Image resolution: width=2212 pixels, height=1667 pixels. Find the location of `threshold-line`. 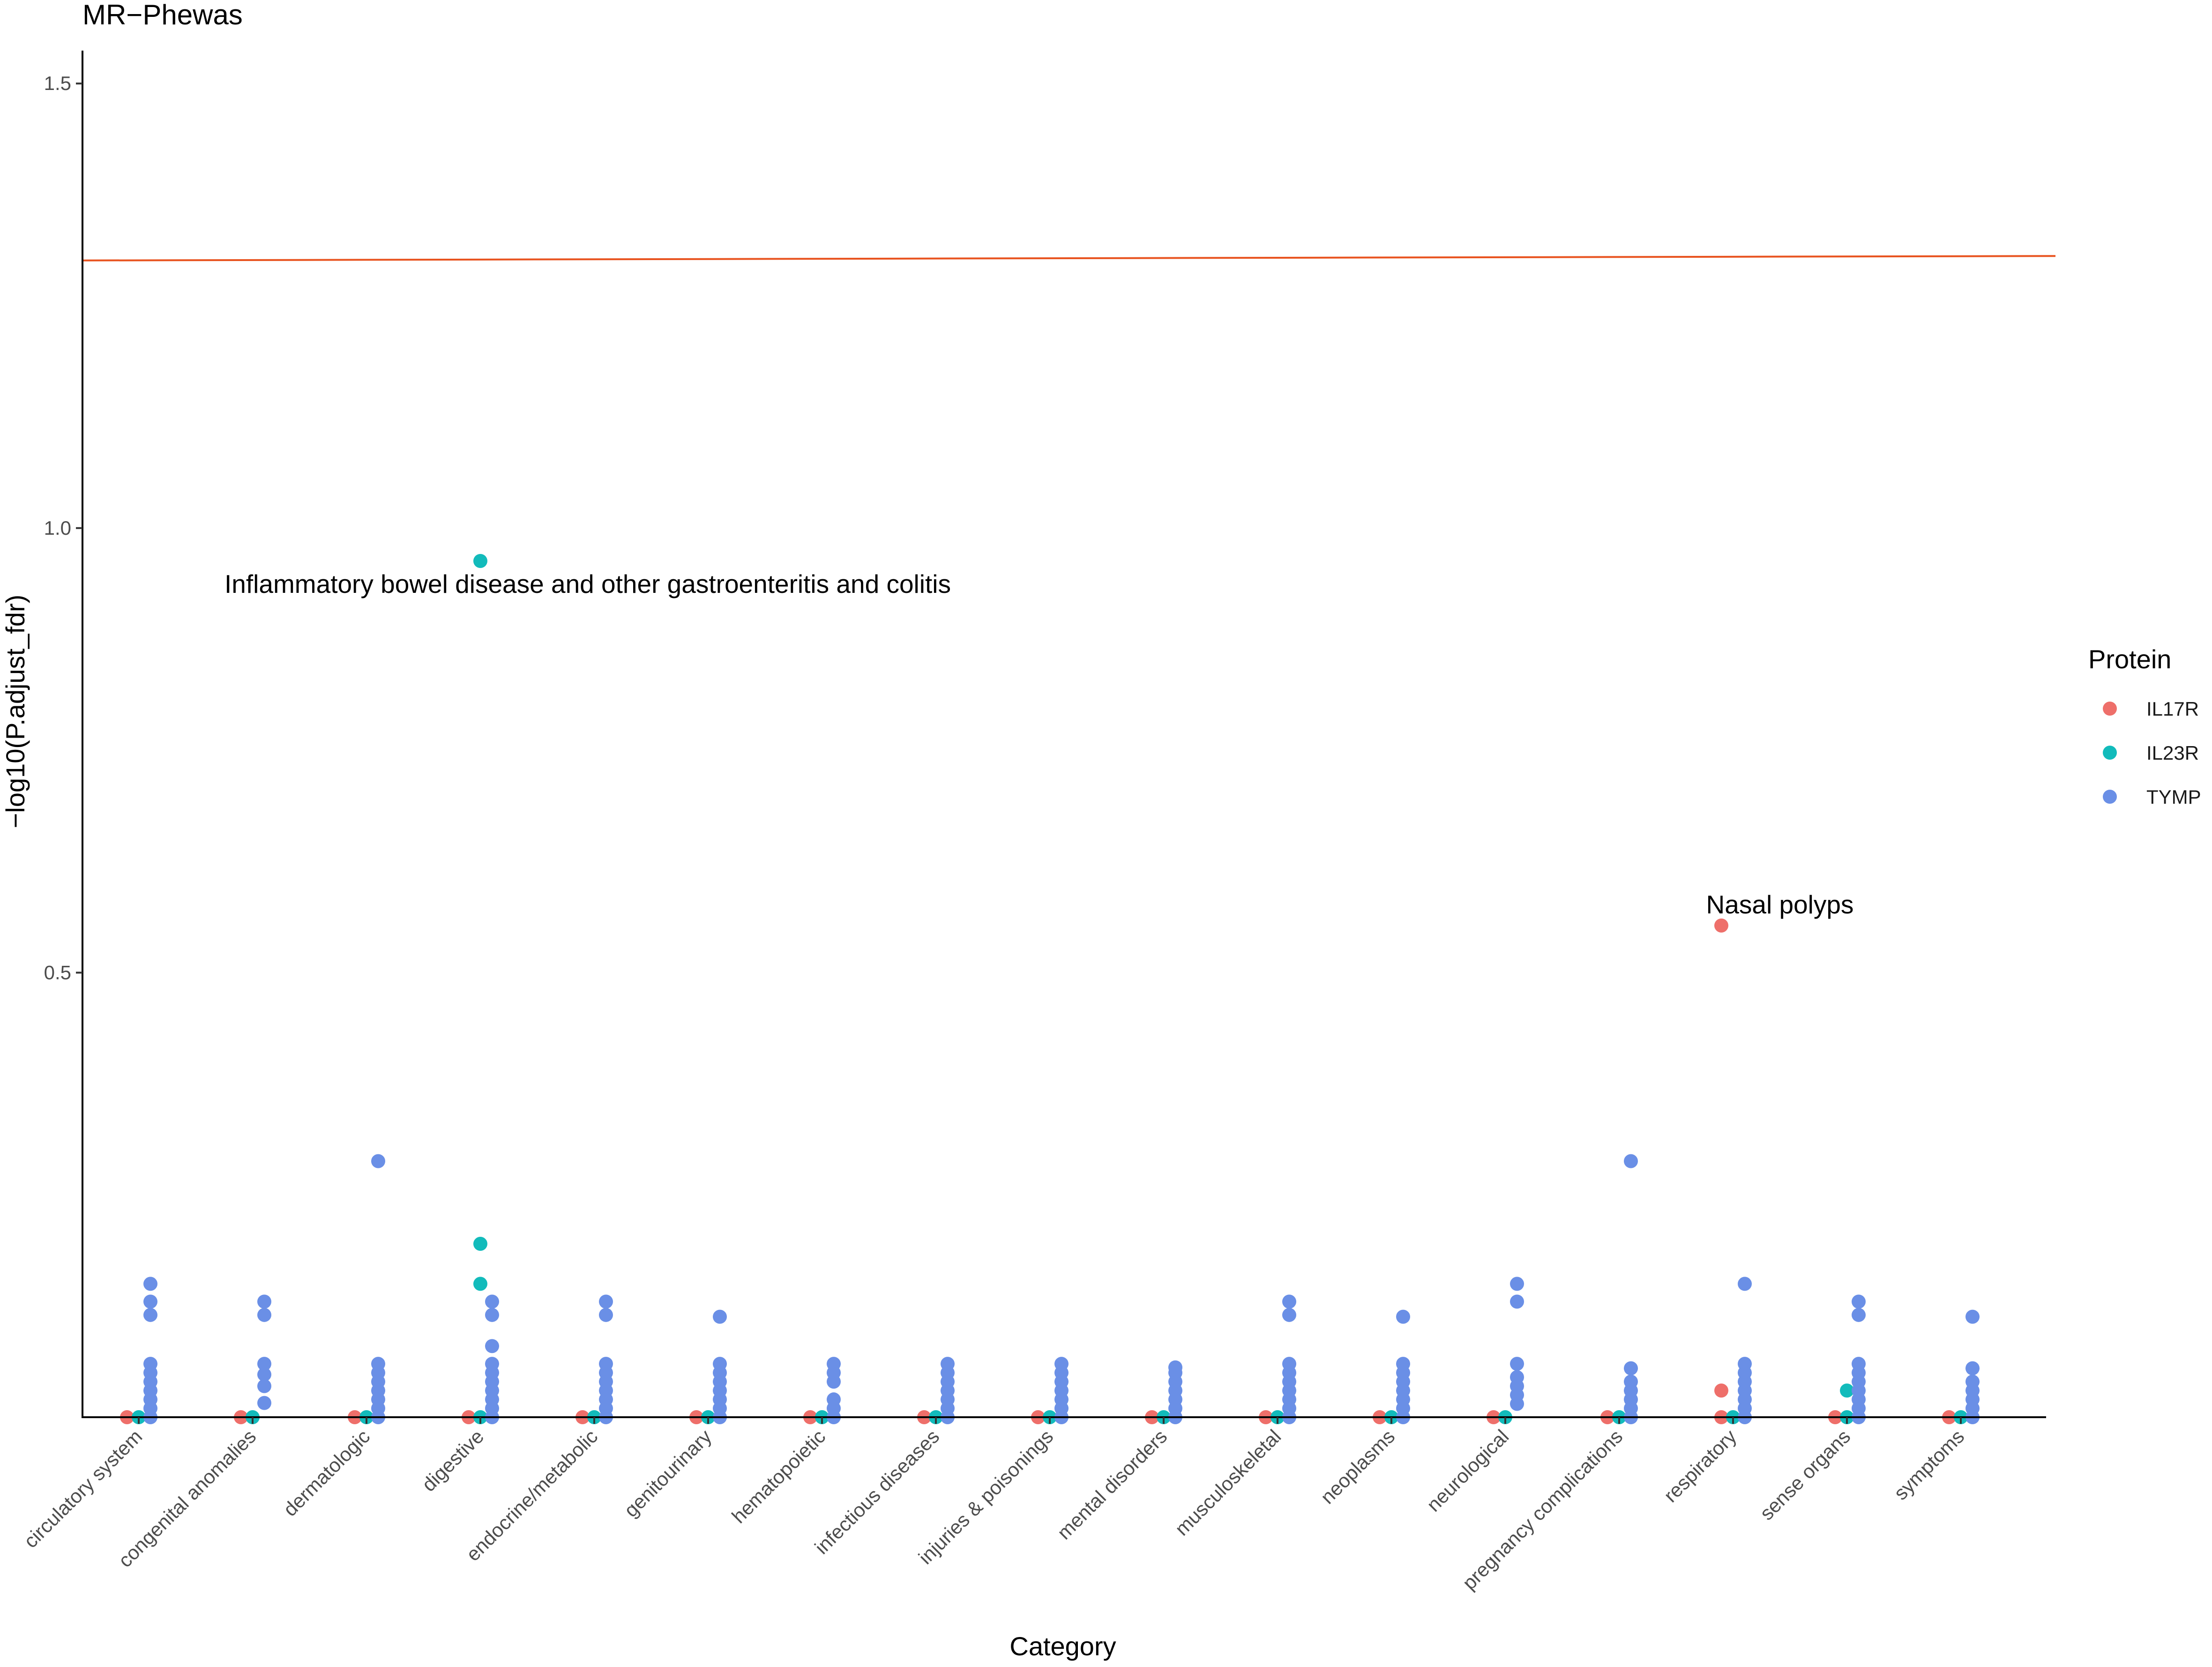

threshold-line is located at coordinates (1069, 259).